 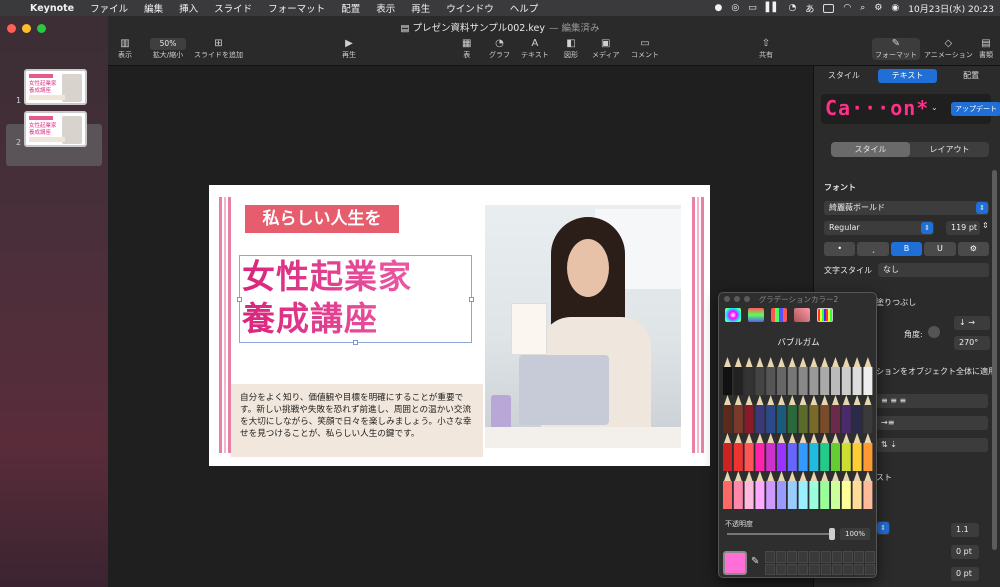 I want to click on clock: 10月23日(水) 20:23, so click(x=951, y=8).